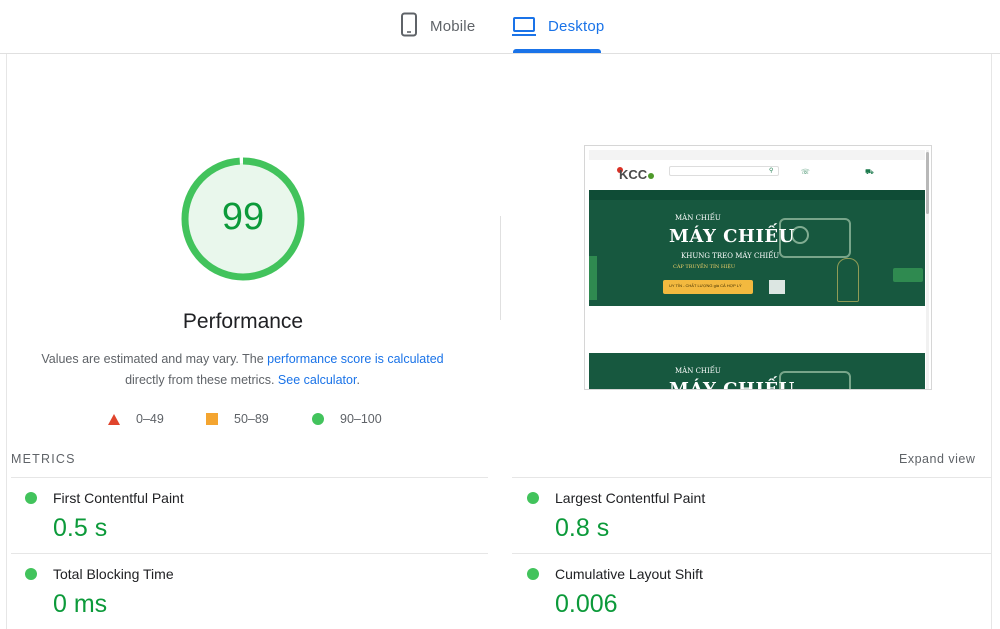  What do you see at coordinates (705, 285) in the screenshot?
I see `thumb-banner-pill-text: UY TÍN - CHẤT LƯỢNG giá CẢ HỢP LÝ` at bounding box center [705, 285].